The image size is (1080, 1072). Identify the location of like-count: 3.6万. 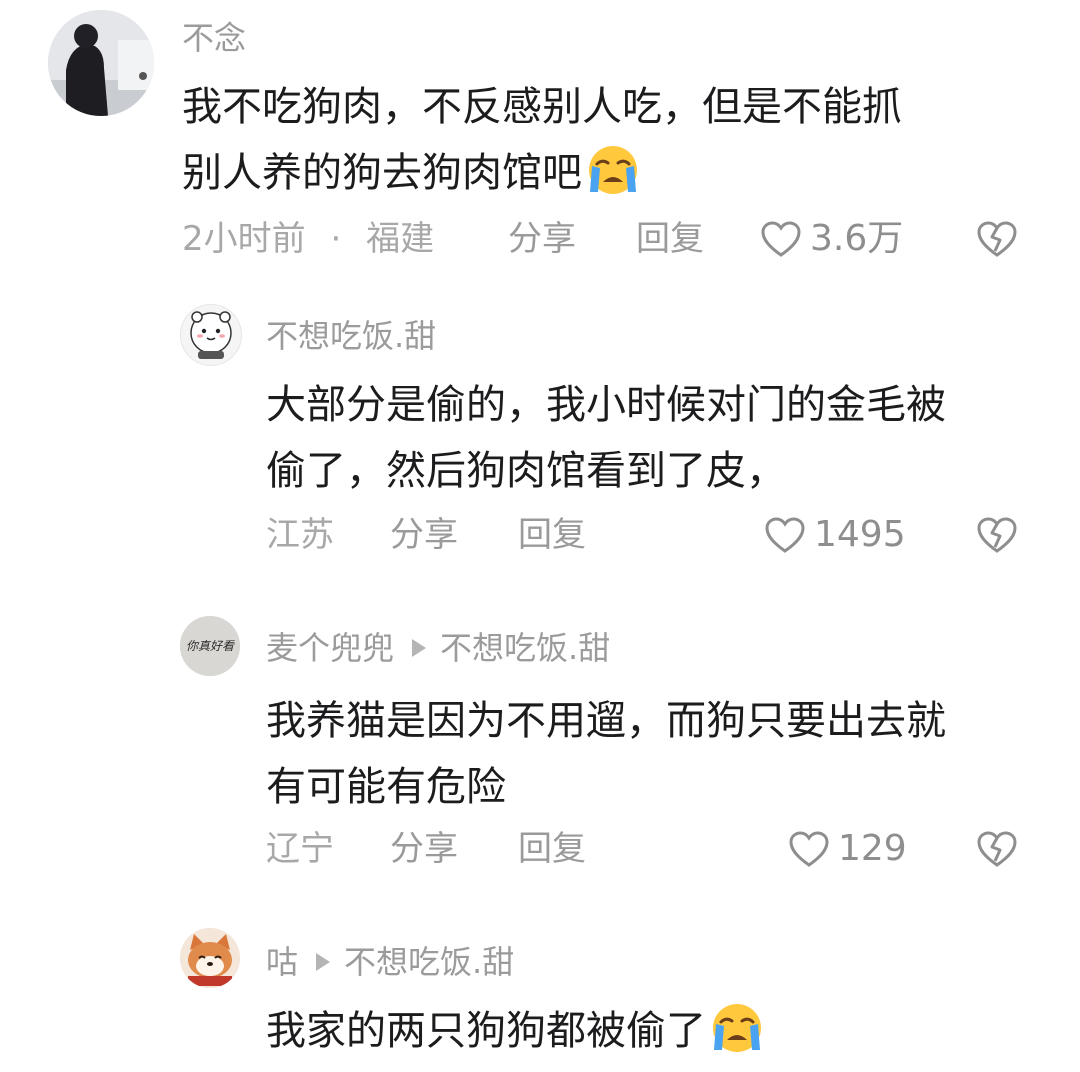
(857, 238).